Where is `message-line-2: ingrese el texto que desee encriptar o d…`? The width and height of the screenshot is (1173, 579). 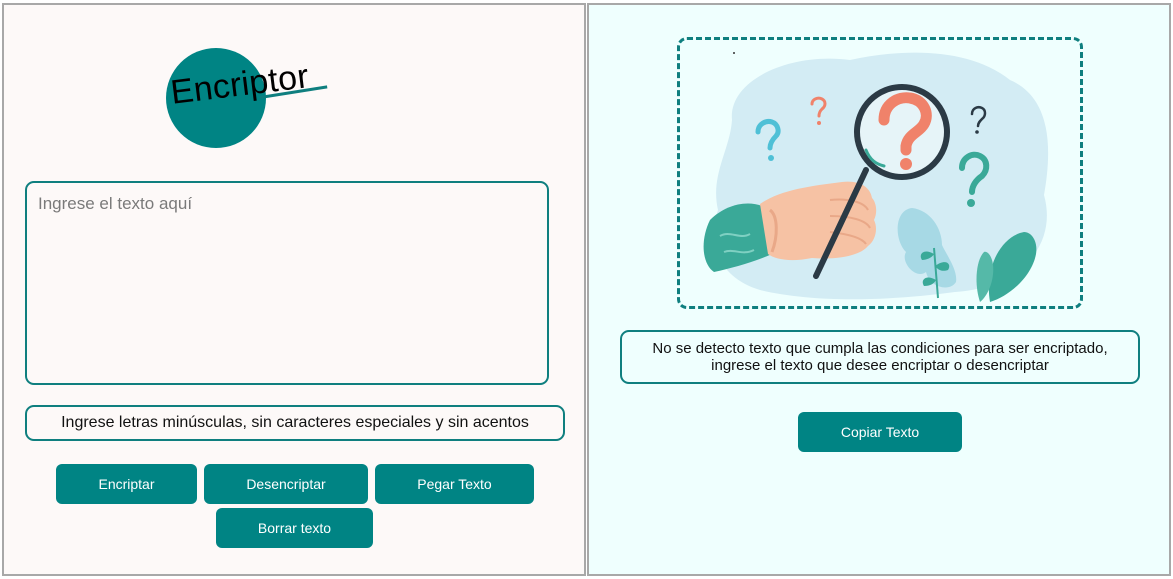 message-line-2: ingrese el texto que desee encriptar o d… is located at coordinates (880, 365).